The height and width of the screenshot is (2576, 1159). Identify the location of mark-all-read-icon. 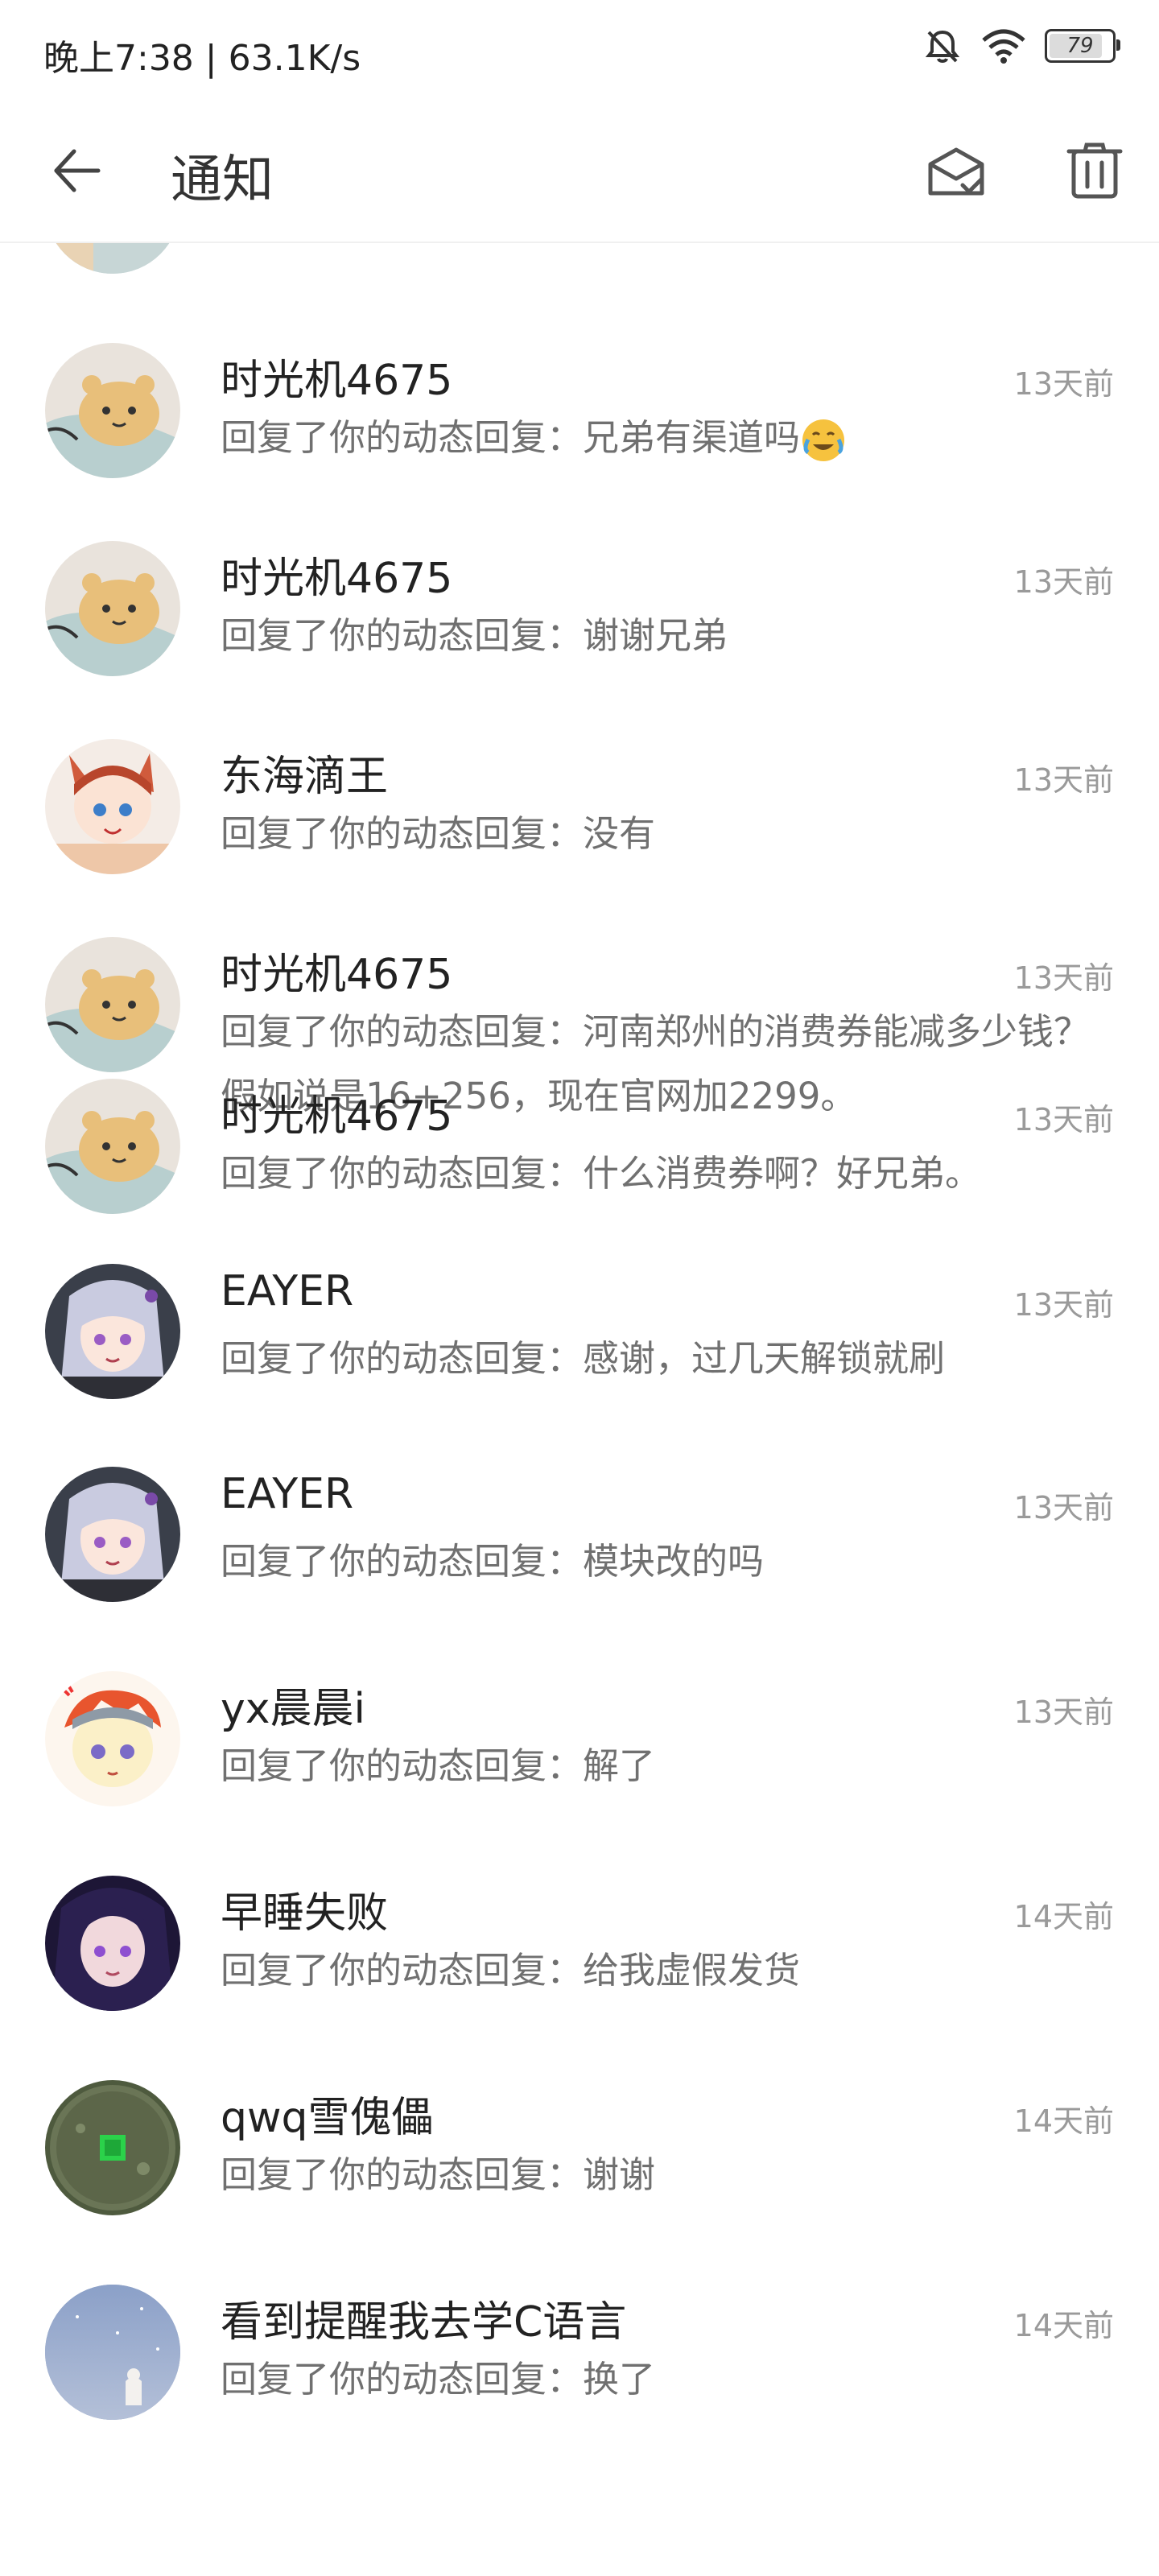
(956, 170).